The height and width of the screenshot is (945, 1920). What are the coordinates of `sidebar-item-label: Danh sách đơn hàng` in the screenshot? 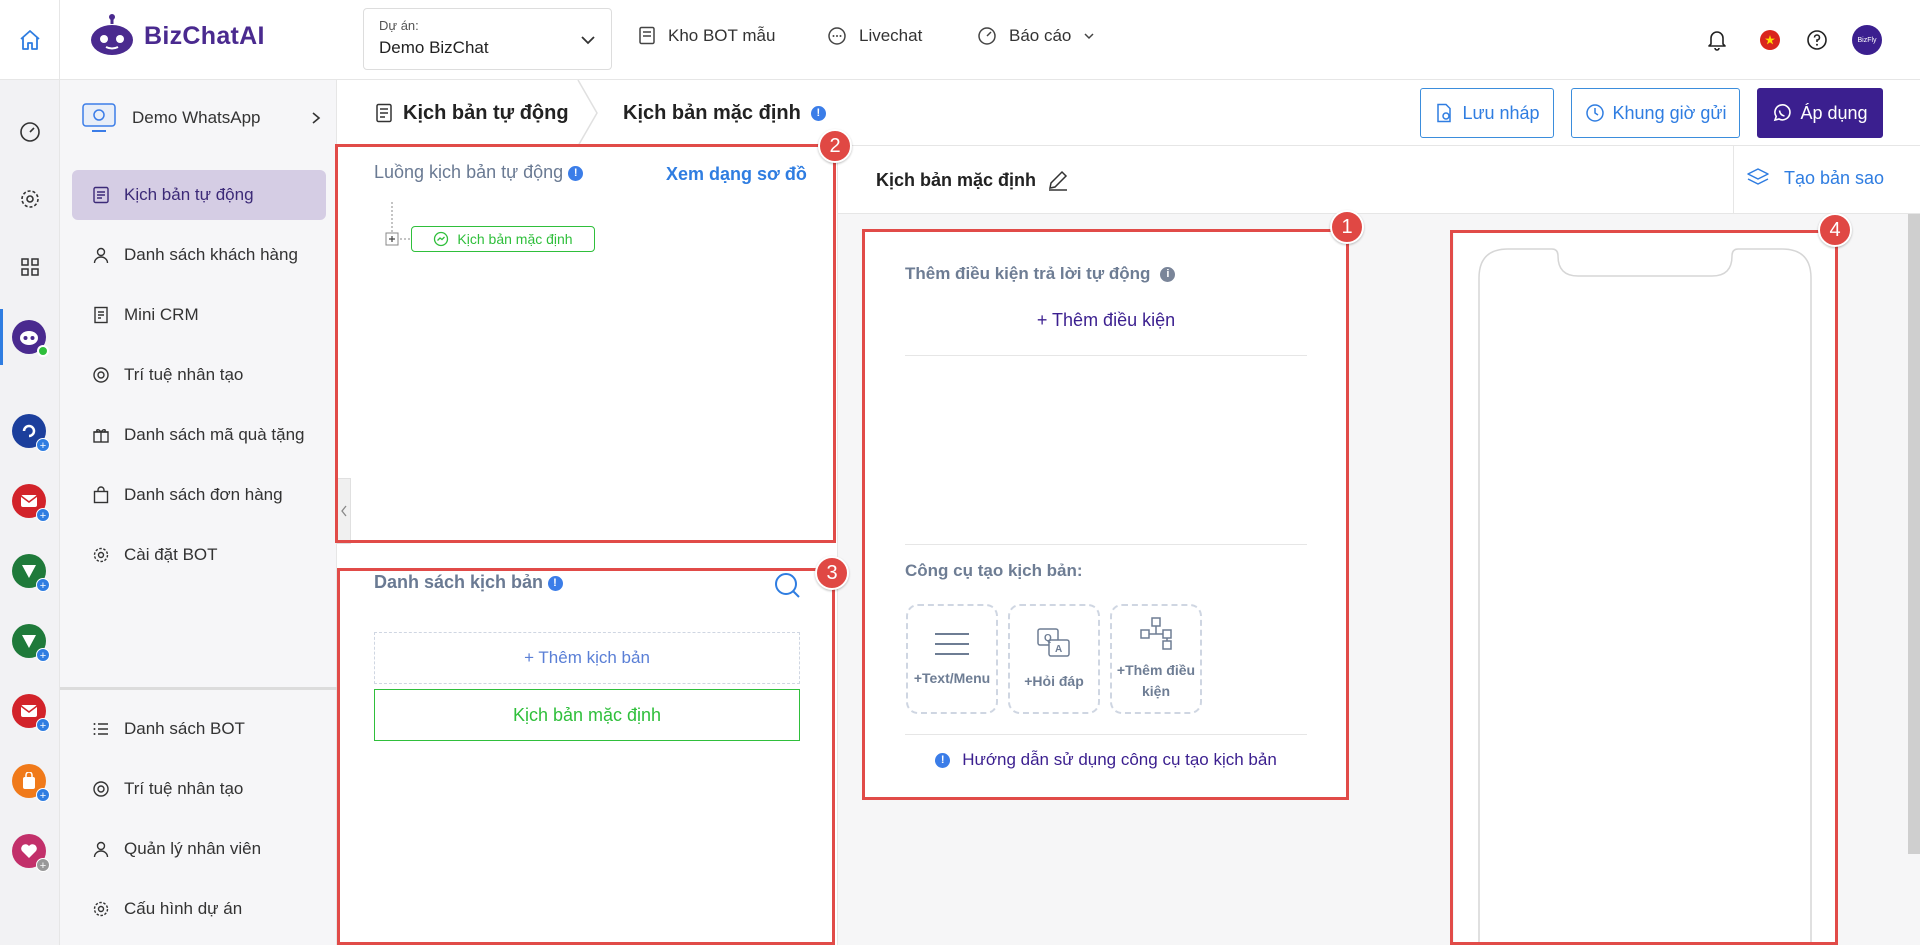 It's located at (203, 494).